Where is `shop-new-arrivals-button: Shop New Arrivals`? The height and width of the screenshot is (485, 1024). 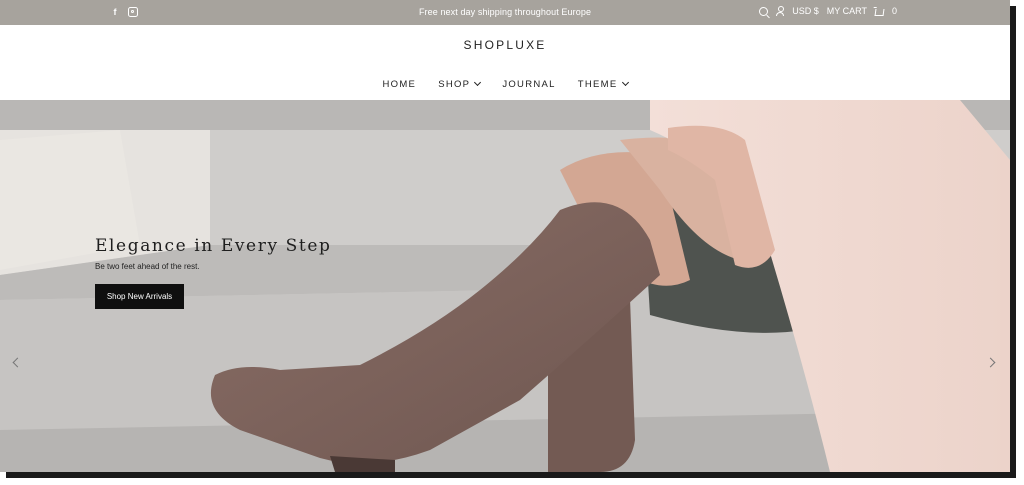
shop-new-arrivals-button: Shop New Arrivals is located at coordinates (139, 296).